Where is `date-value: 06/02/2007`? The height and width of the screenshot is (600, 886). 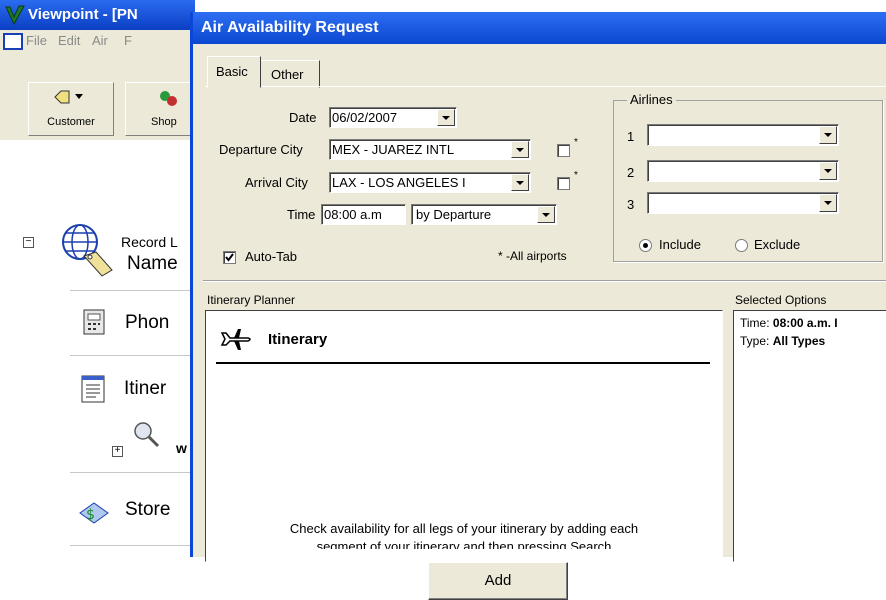
date-value: 06/02/2007 is located at coordinates (365, 117).